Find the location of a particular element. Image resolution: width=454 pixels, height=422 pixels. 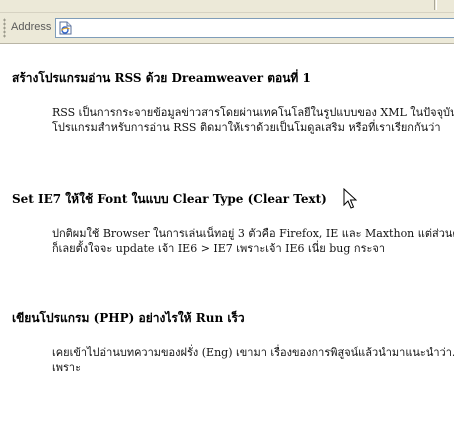

excerpt-line: เพราะ is located at coordinates (67, 367).